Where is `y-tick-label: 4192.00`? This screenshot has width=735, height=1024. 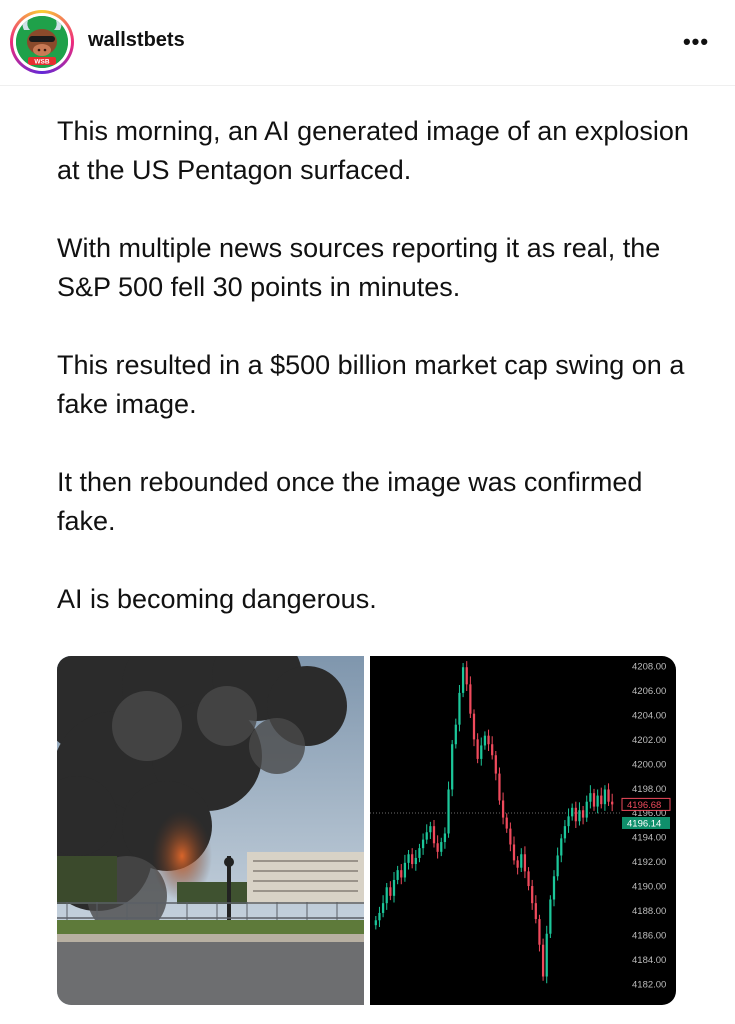
y-tick-label: 4192.00 is located at coordinates (649, 862).